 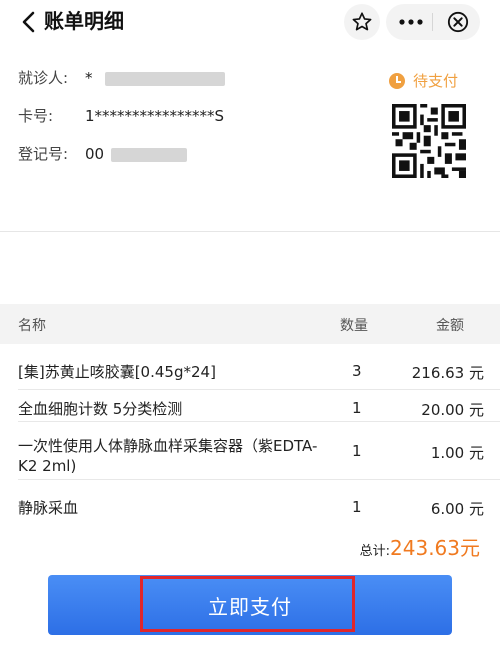 What do you see at coordinates (354, 326) in the screenshot?
I see `column-header-quantity: 数量` at bounding box center [354, 326].